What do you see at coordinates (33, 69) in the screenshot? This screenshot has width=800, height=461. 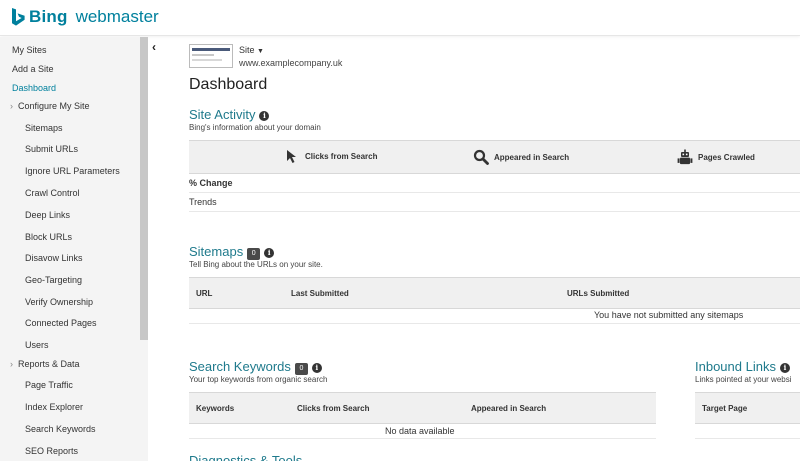 I see `sidebar-item-add-a-site: Add a Site` at bounding box center [33, 69].